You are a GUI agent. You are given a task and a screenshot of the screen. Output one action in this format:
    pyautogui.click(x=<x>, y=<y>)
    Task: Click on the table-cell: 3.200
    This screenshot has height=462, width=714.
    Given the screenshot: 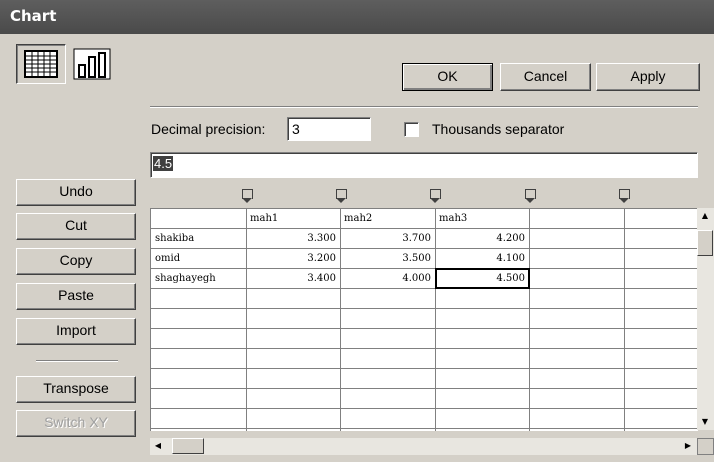 What is the action you would take?
    pyautogui.click(x=291, y=258)
    